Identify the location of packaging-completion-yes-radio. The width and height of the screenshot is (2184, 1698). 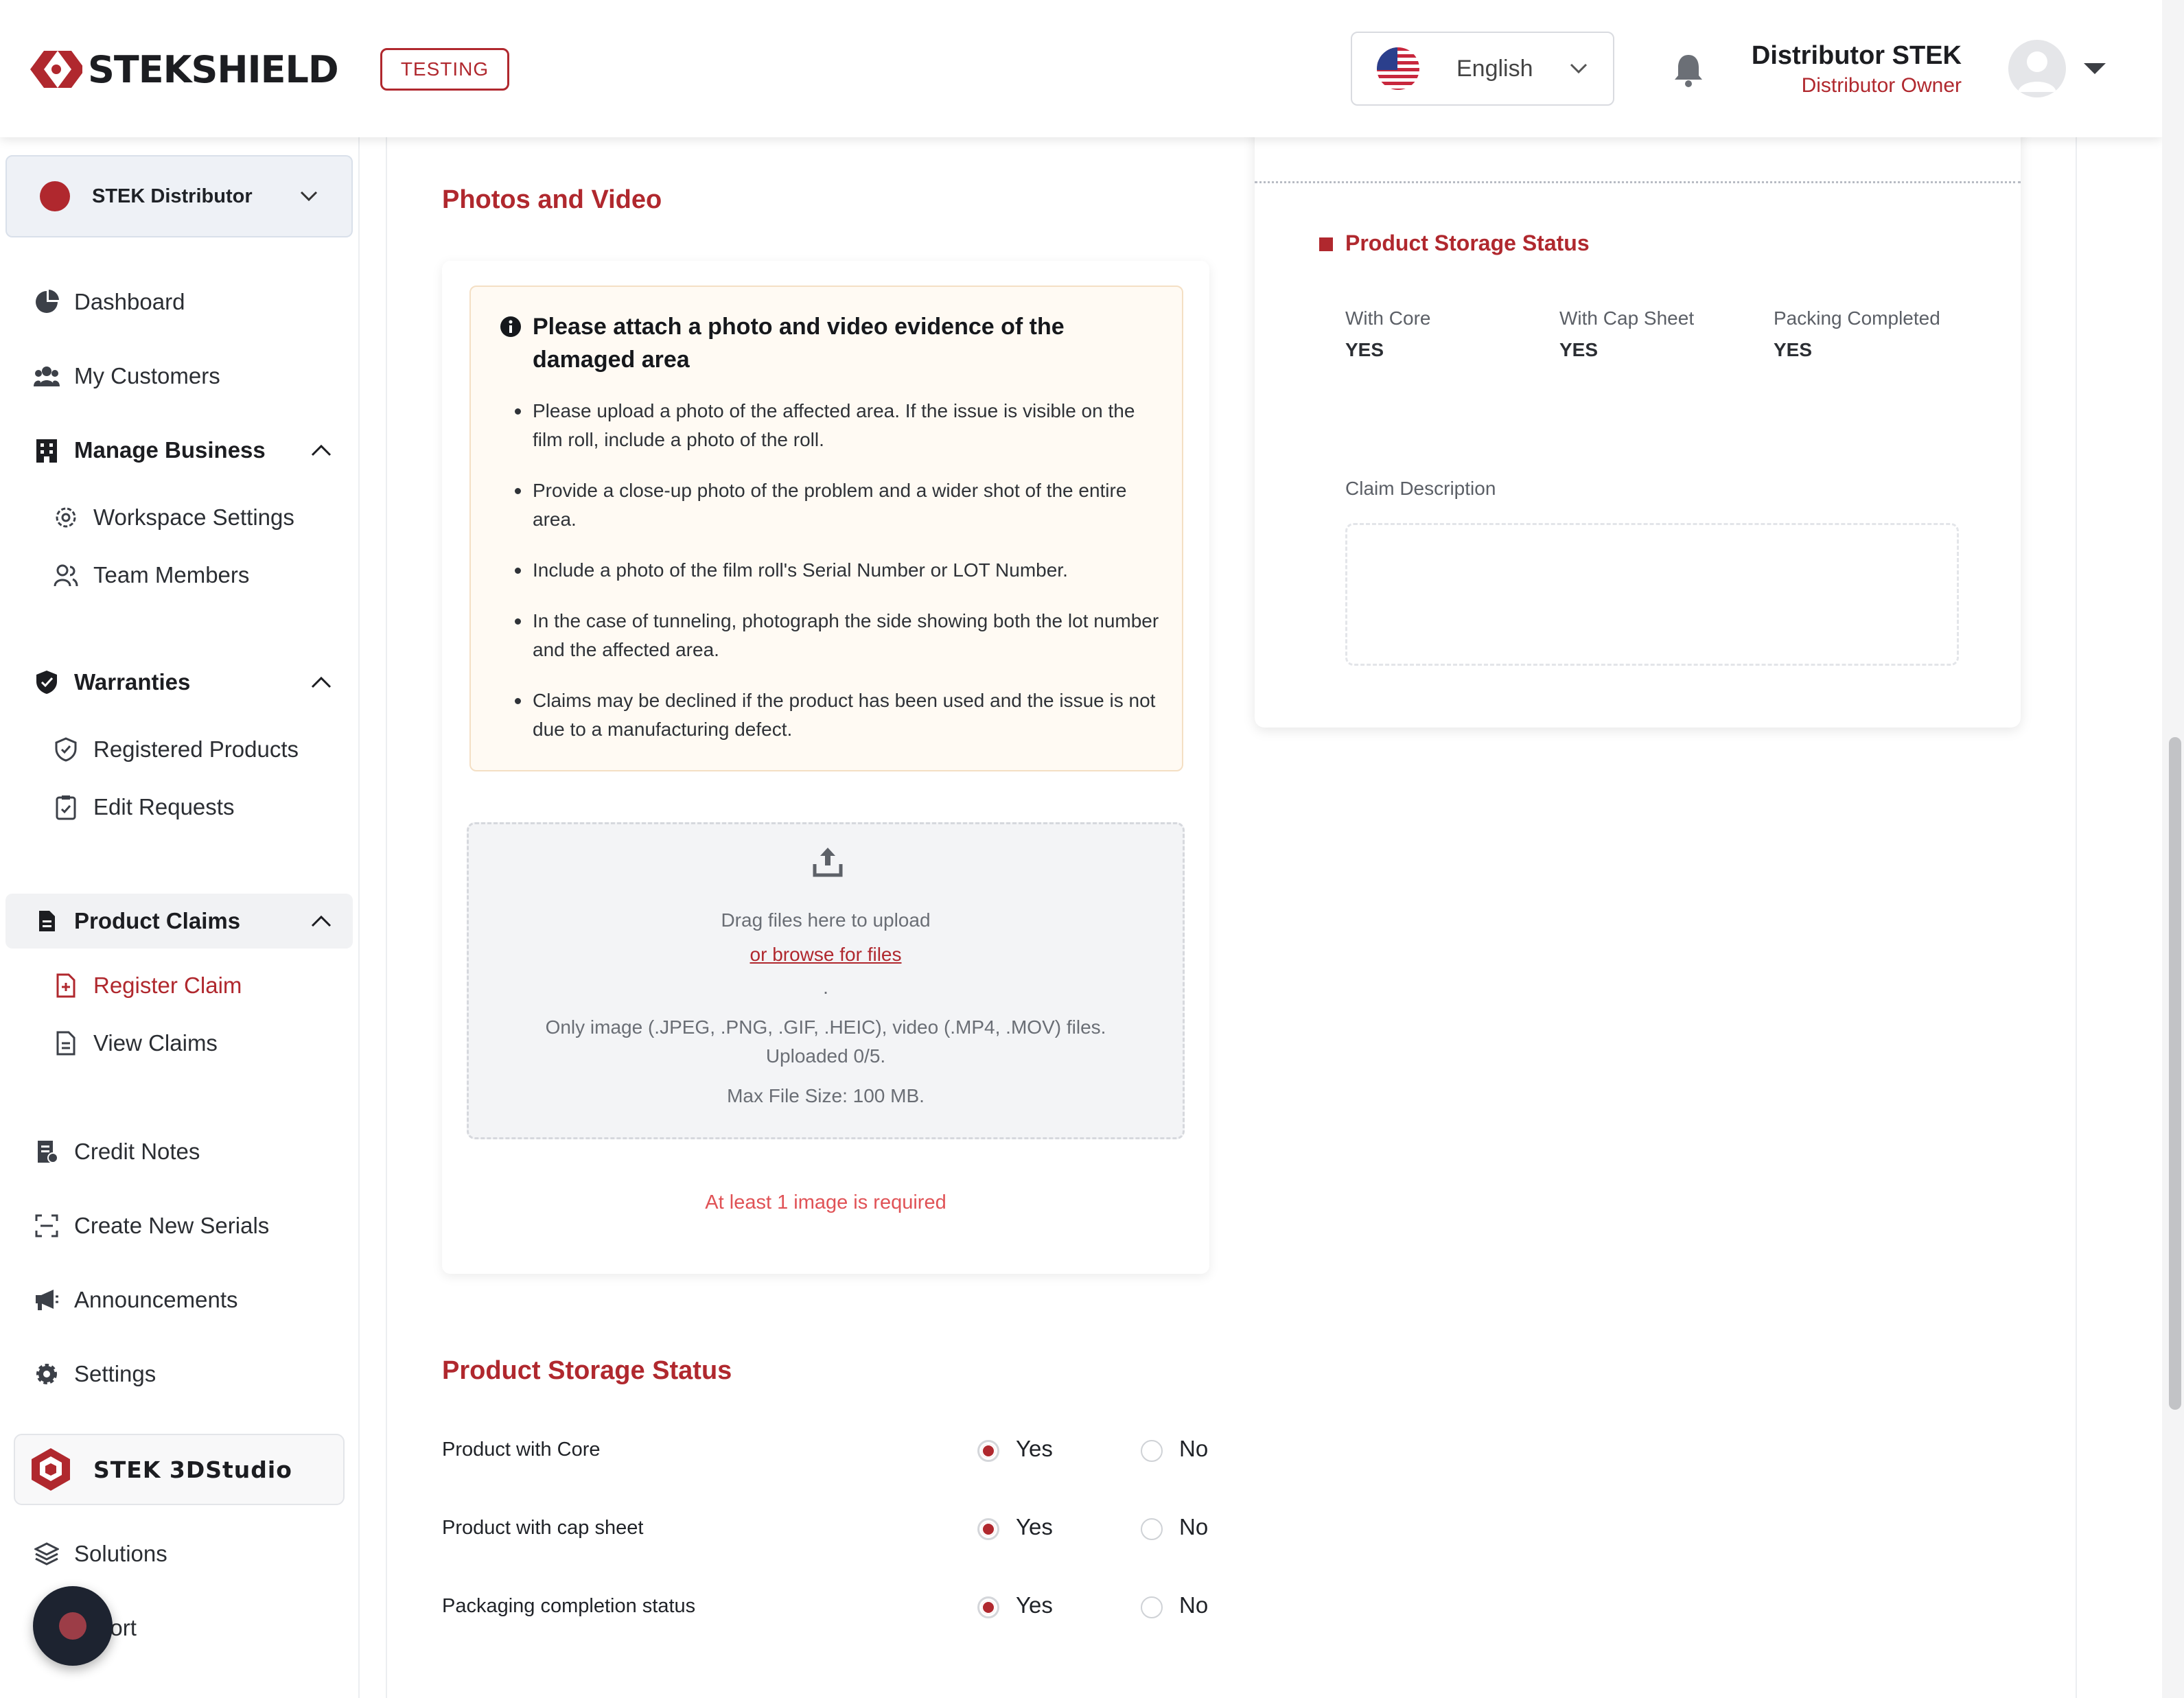
(988, 1607).